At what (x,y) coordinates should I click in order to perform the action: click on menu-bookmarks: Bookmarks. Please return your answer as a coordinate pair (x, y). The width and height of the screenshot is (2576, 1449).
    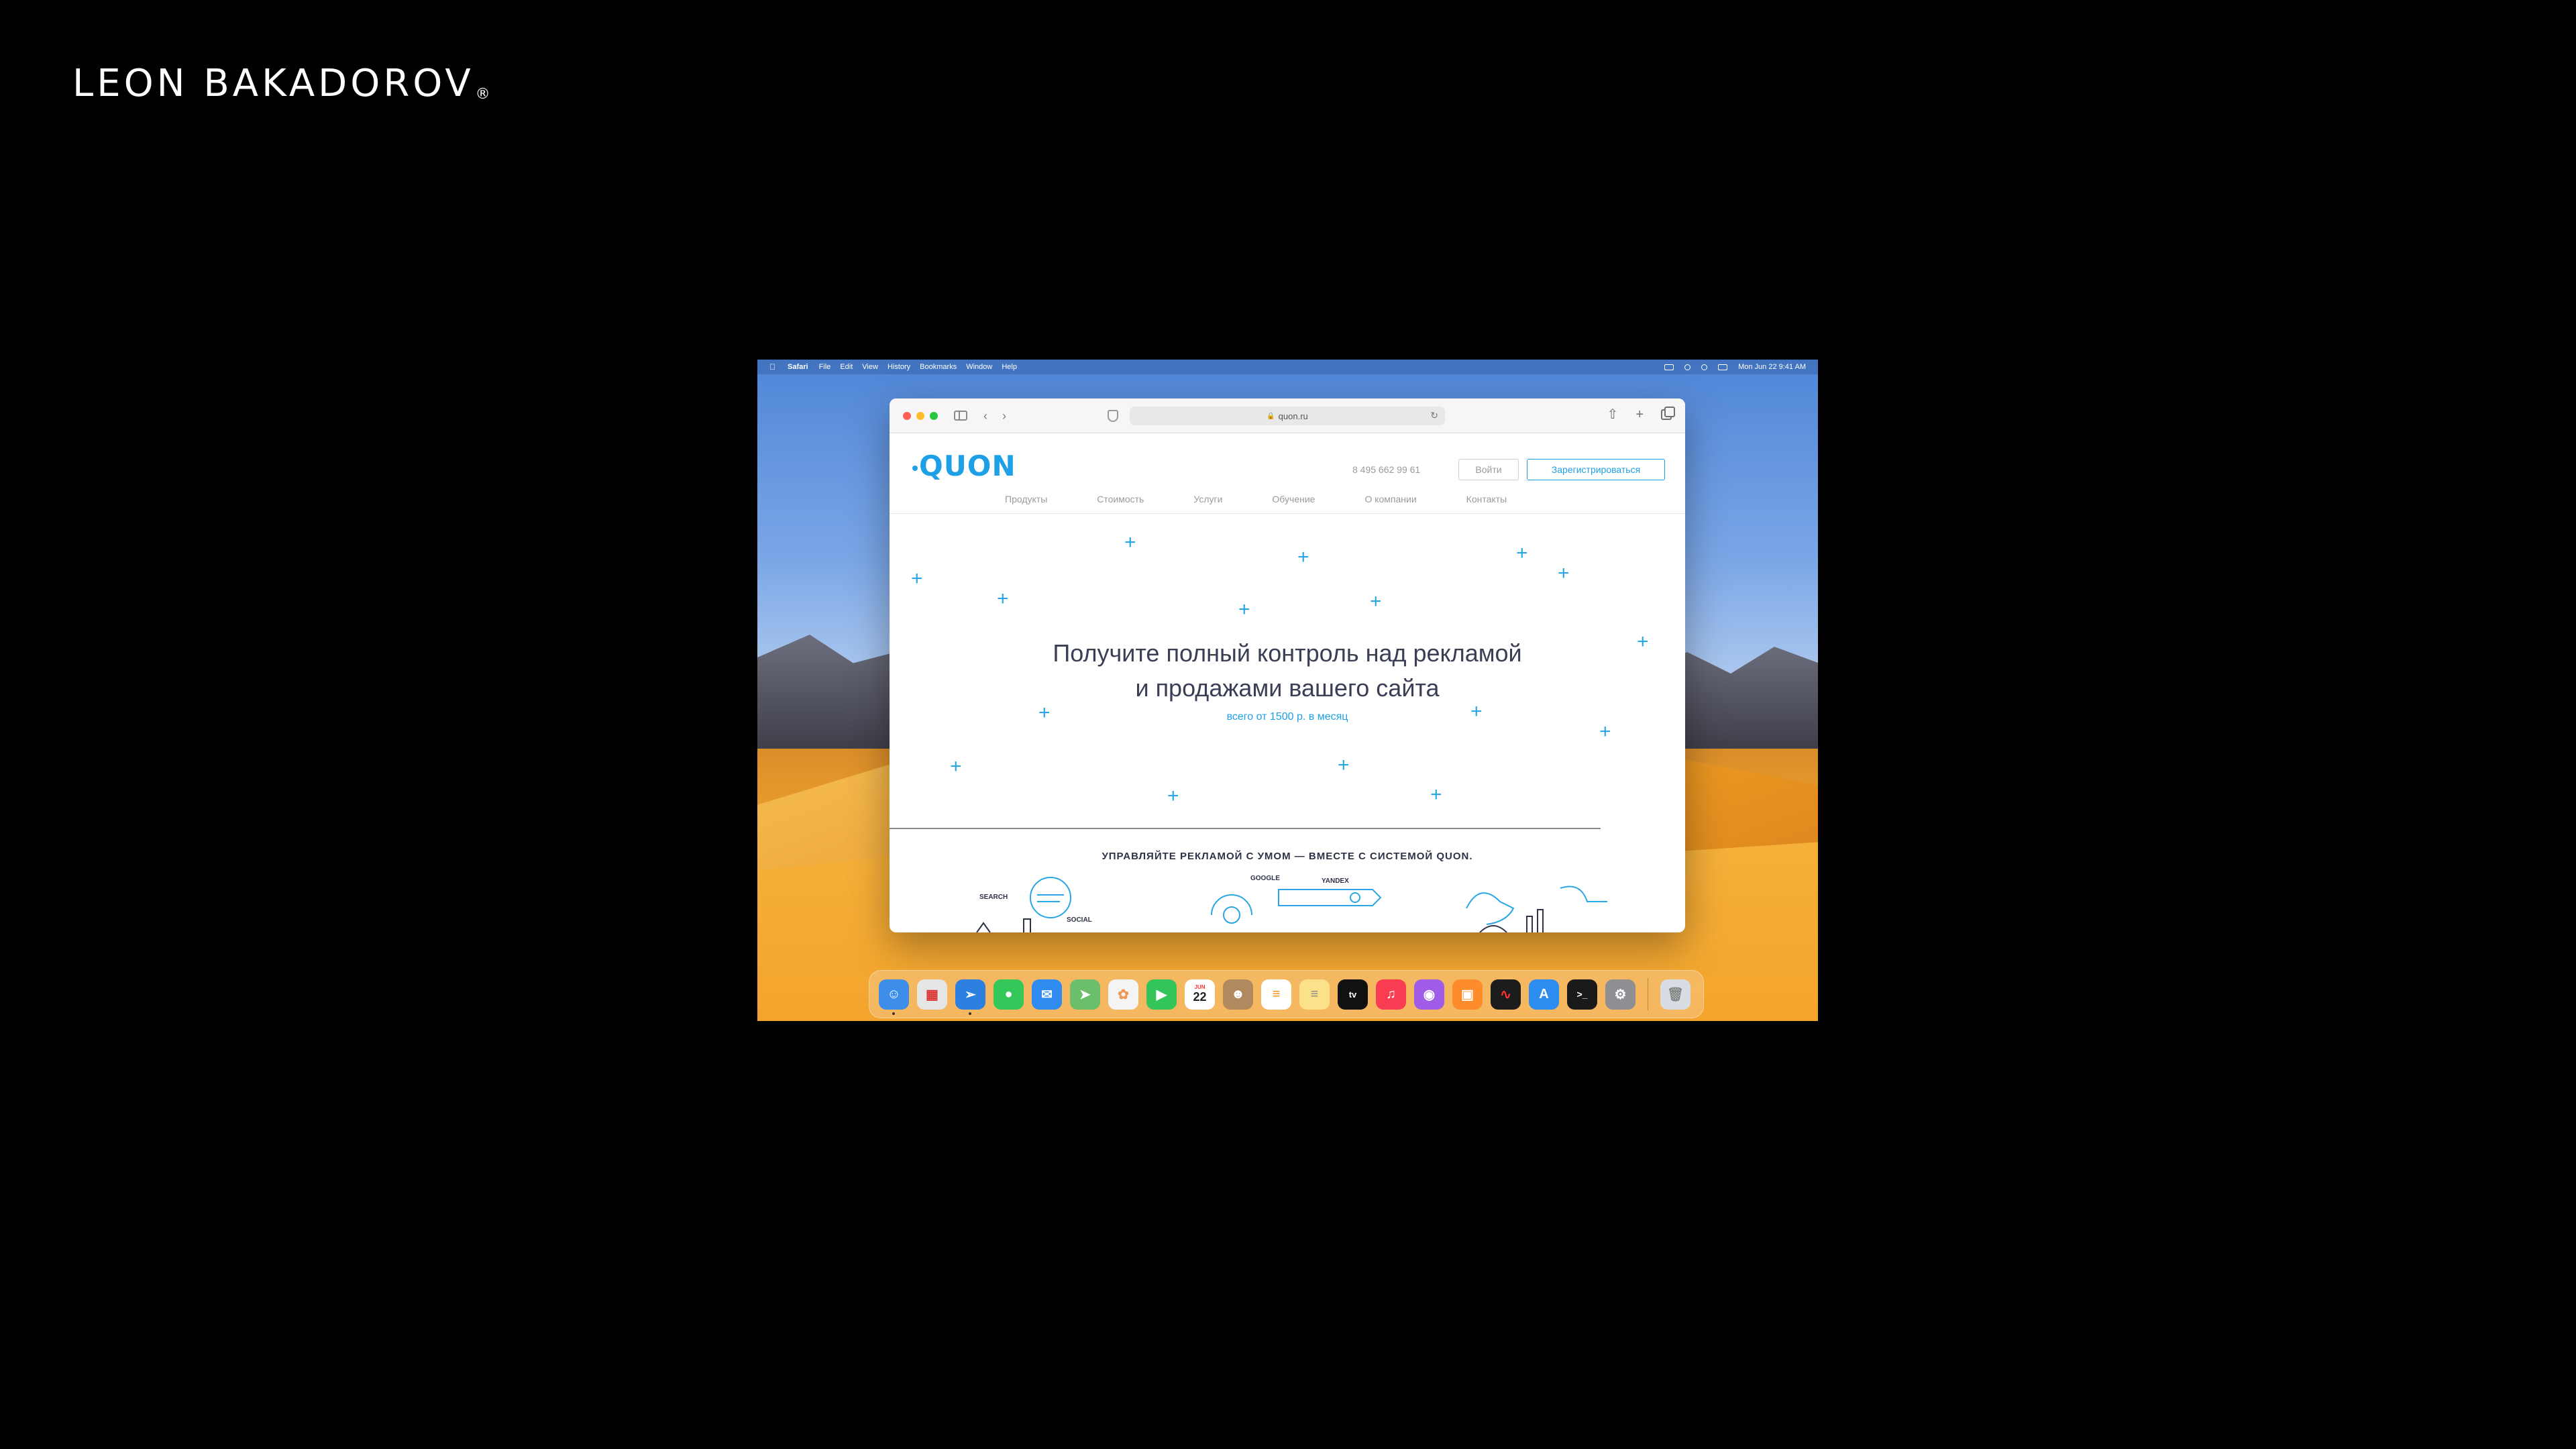
    Looking at the image, I should click on (938, 367).